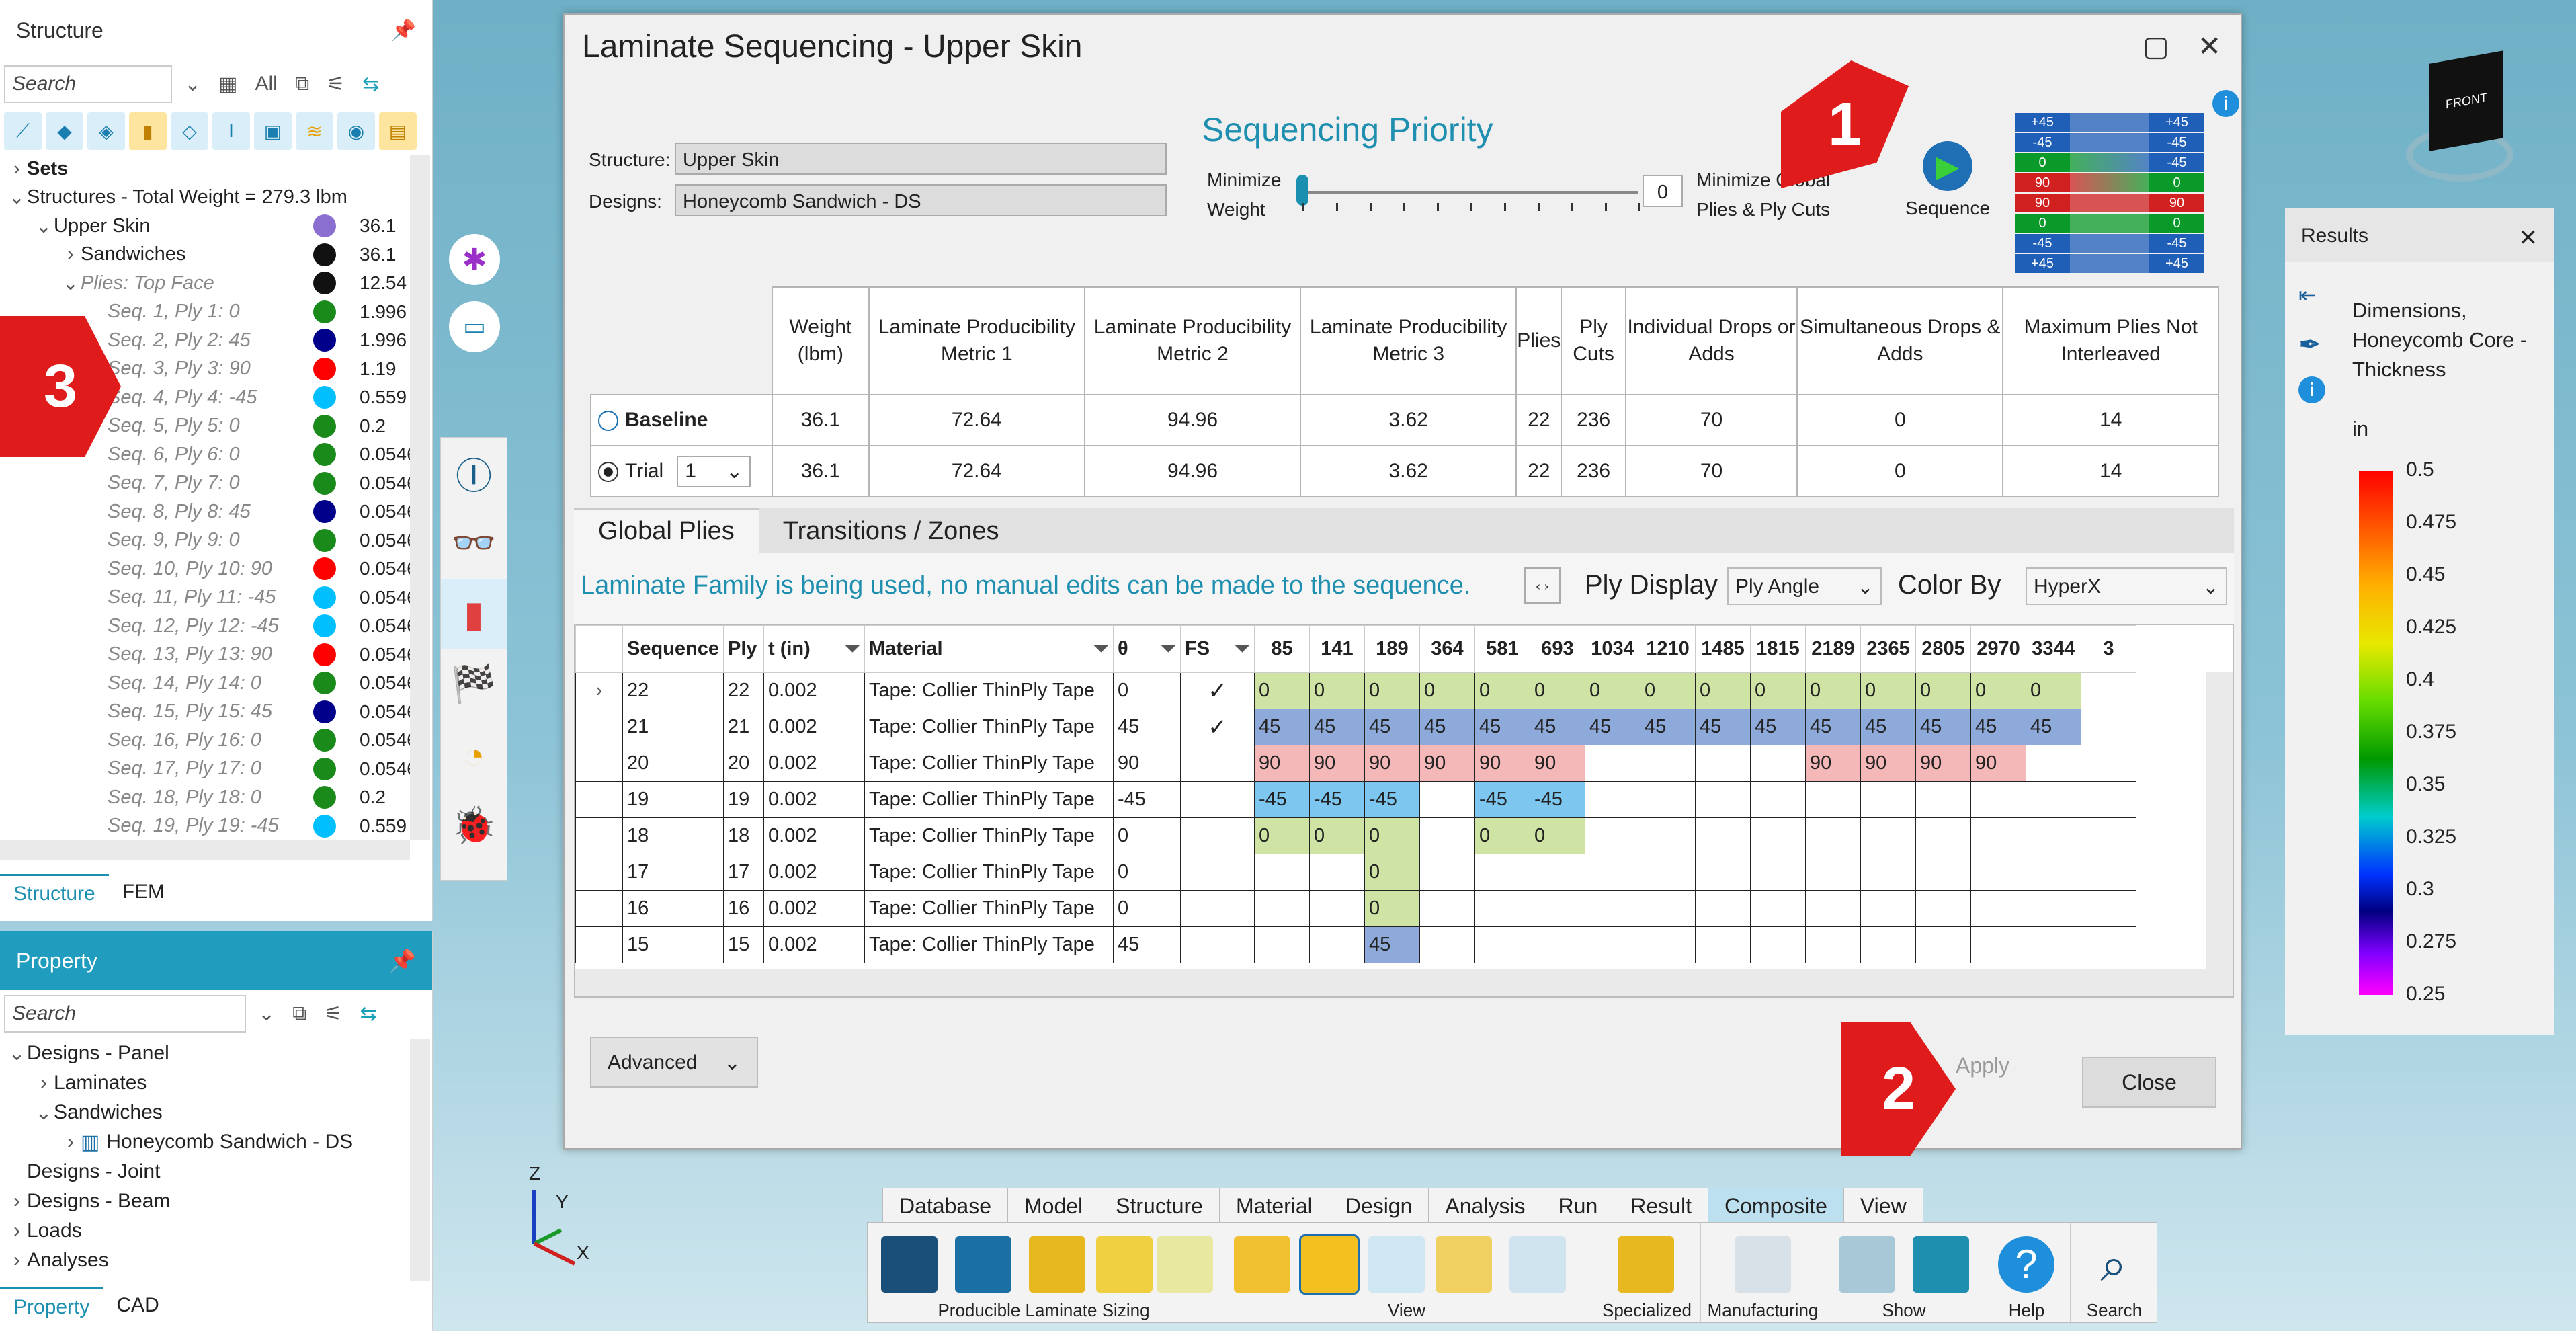 The width and height of the screenshot is (2576, 1331). I want to click on ply-tree-item: Seq. 8, Ply 8: 45 0.0546, so click(205, 511).